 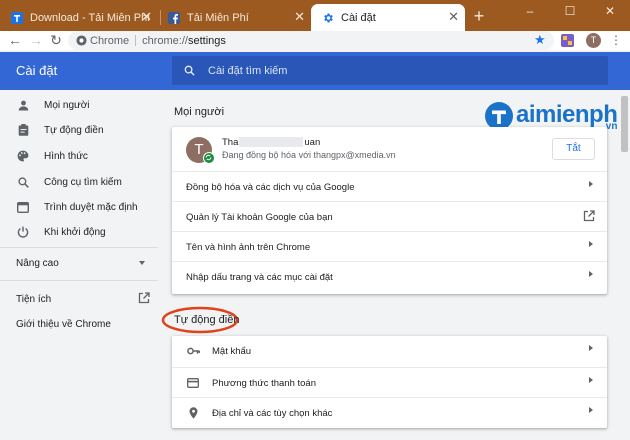 I want to click on omnibox-chip: Chrome, so click(x=110, y=40).